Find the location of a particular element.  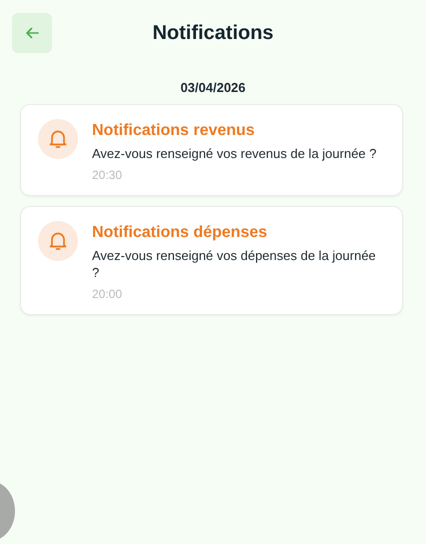

notification-title: Notifications revenus is located at coordinates (173, 131).